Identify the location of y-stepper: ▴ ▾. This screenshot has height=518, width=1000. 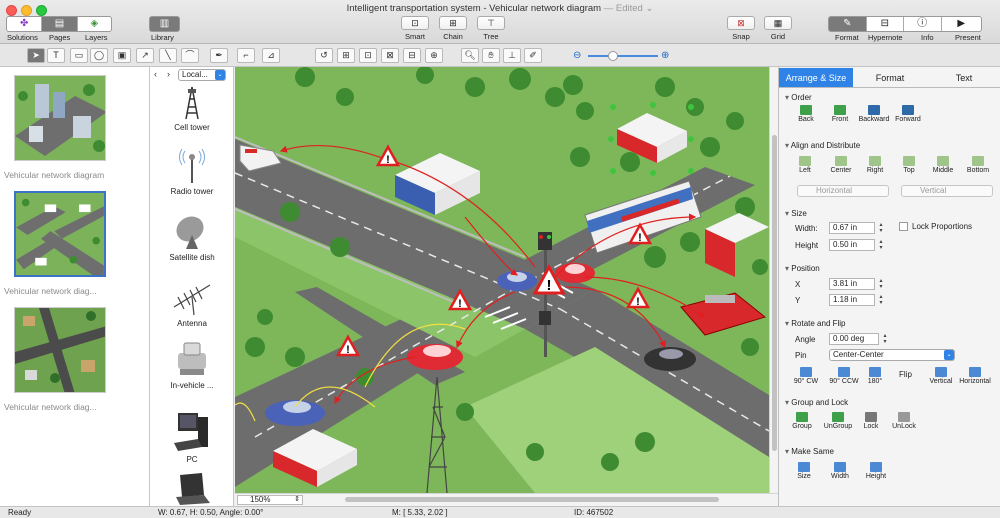
(881, 300).